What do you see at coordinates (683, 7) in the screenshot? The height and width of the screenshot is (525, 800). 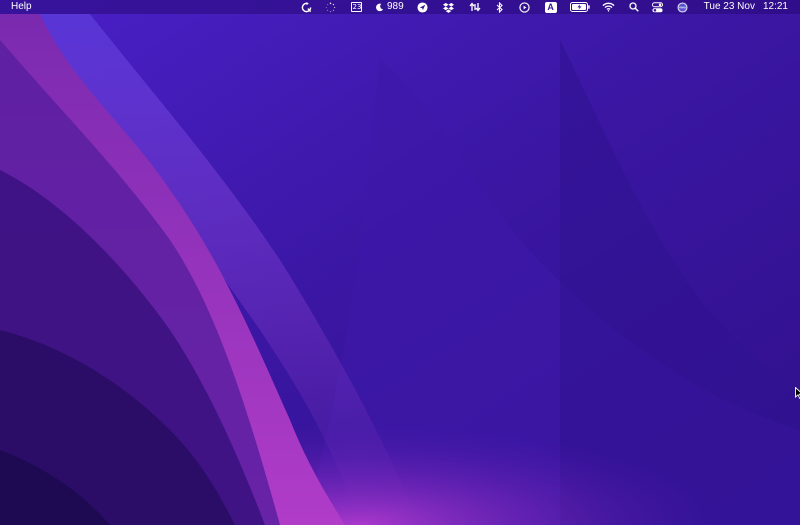 I see `siri-icon` at bounding box center [683, 7].